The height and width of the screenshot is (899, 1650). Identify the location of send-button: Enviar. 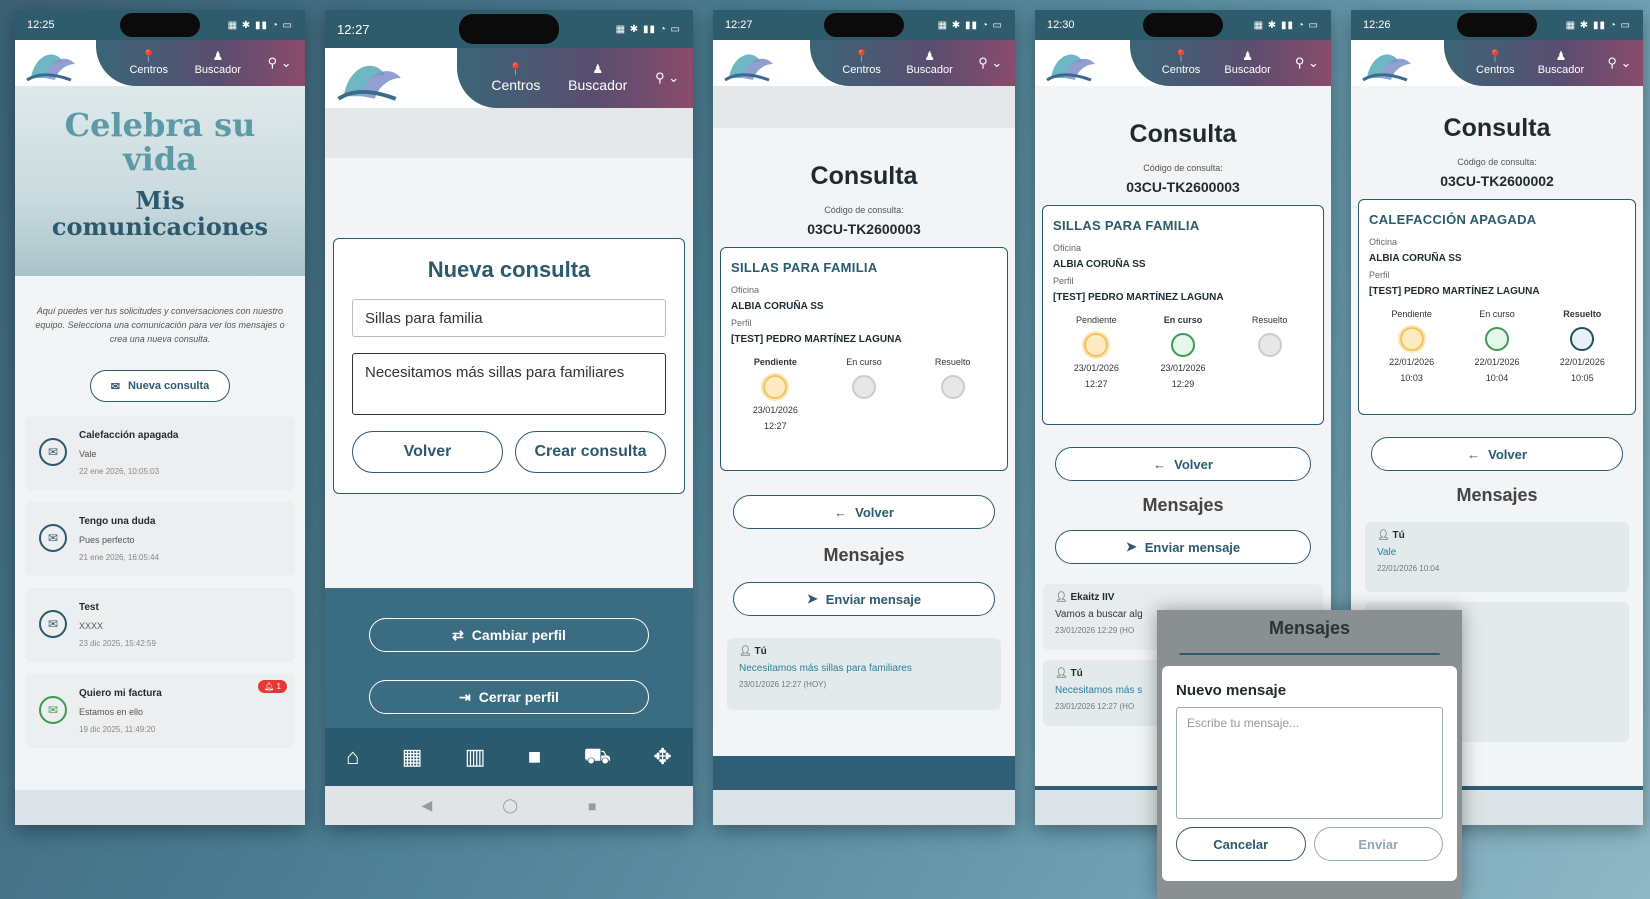
(1378, 844).